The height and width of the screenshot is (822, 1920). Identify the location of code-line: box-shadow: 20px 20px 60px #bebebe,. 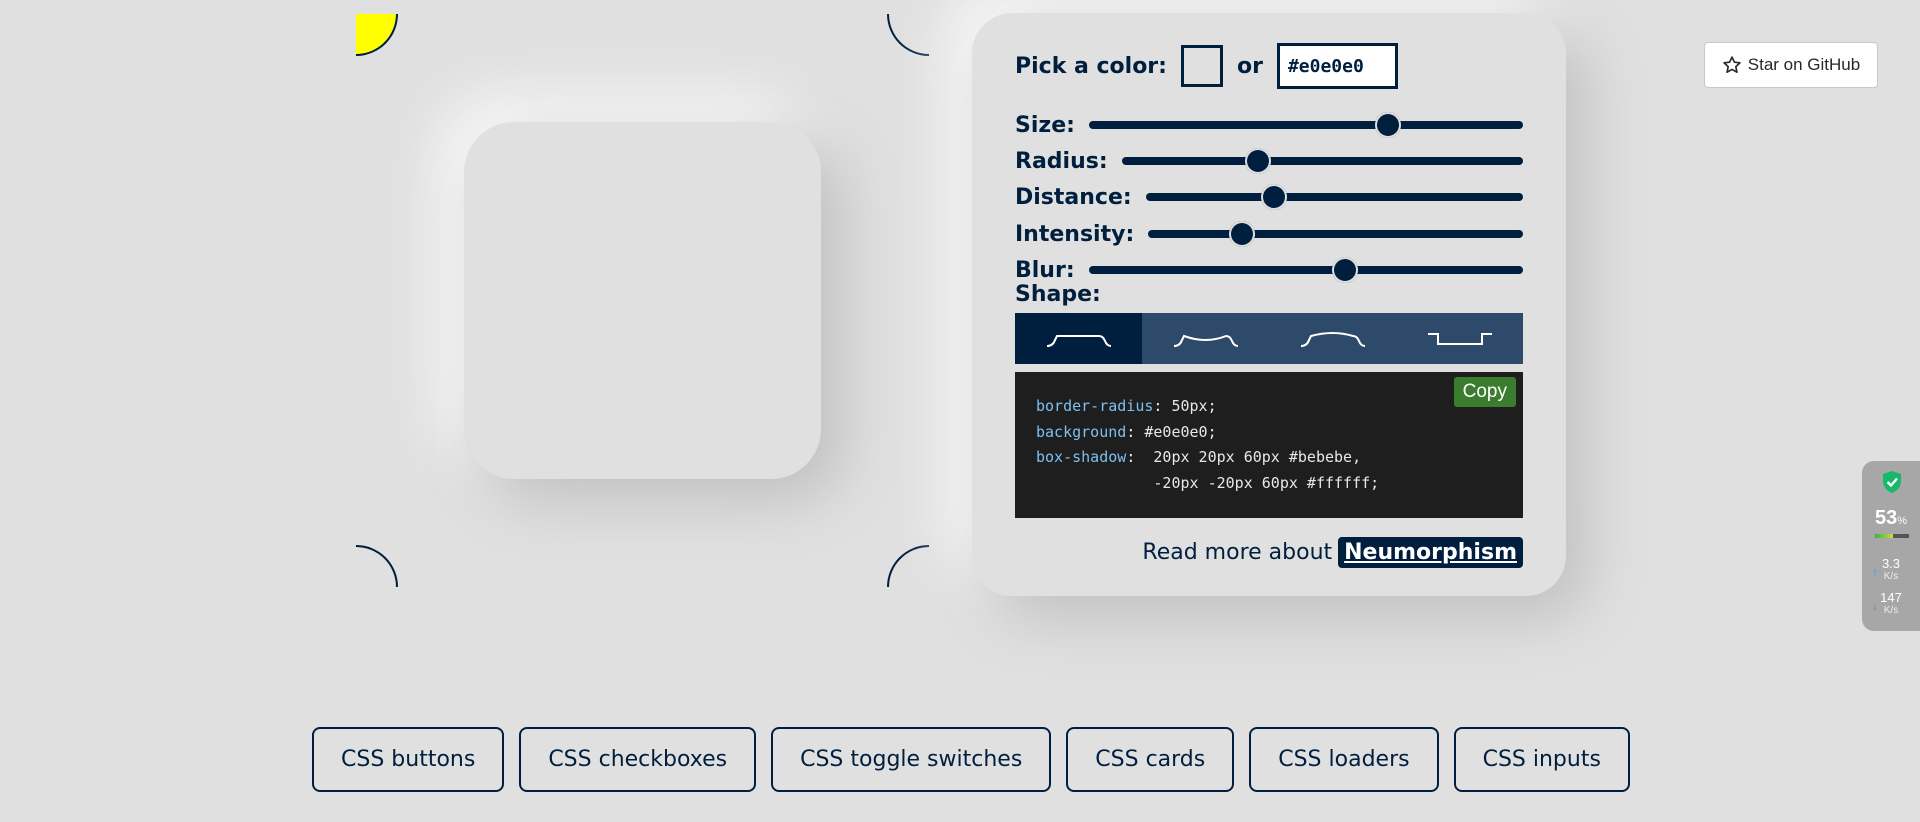
(1269, 458).